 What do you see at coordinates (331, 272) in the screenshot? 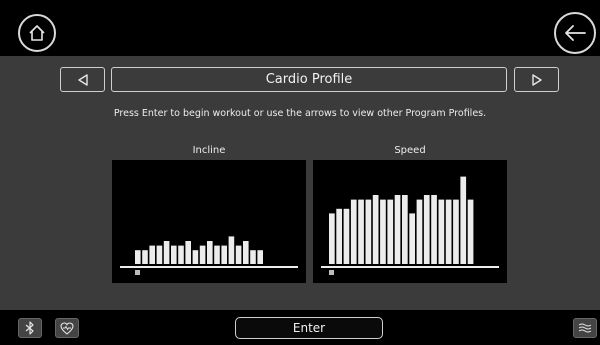
I see `speed-segment-marker` at bounding box center [331, 272].